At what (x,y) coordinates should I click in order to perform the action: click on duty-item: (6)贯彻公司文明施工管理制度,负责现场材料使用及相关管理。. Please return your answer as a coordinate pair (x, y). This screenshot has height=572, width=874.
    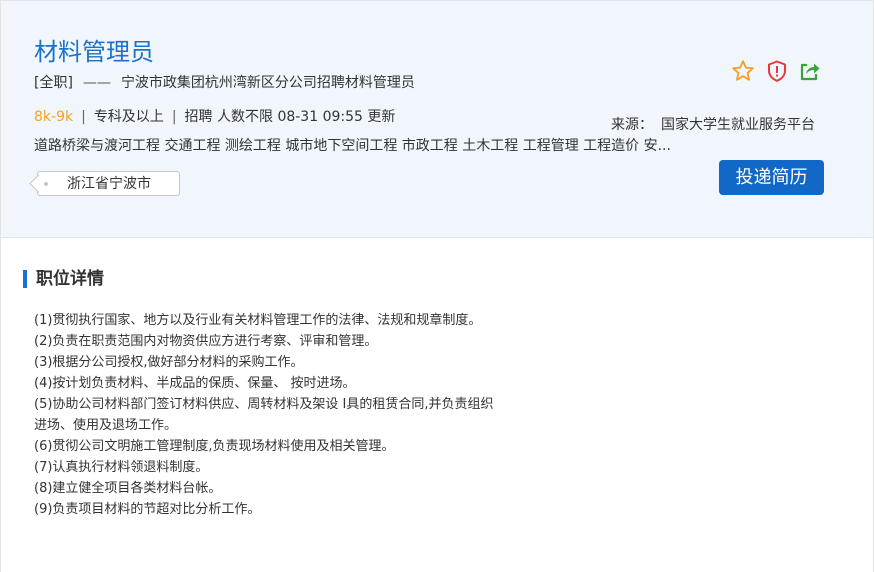
    Looking at the image, I should click on (214, 446).